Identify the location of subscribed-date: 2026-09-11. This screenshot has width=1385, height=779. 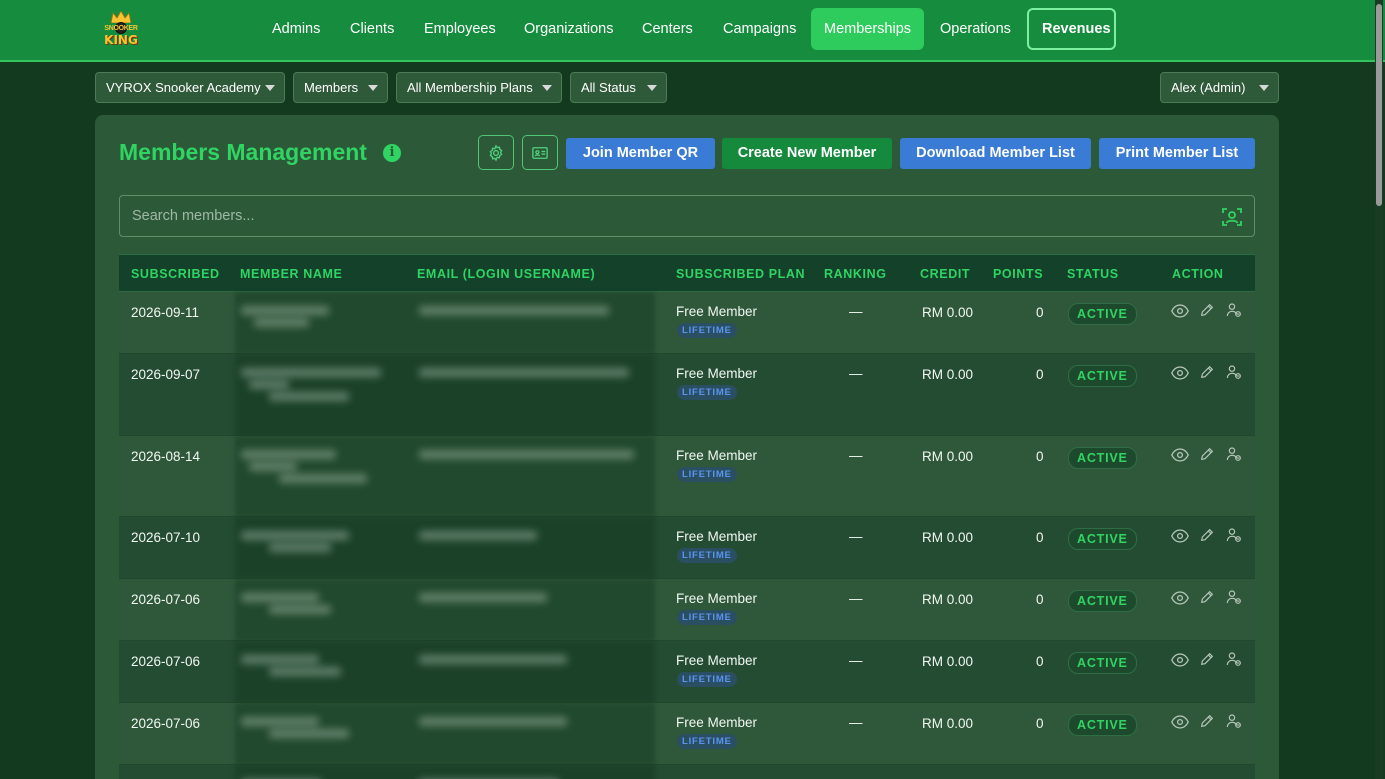
(165, 312).